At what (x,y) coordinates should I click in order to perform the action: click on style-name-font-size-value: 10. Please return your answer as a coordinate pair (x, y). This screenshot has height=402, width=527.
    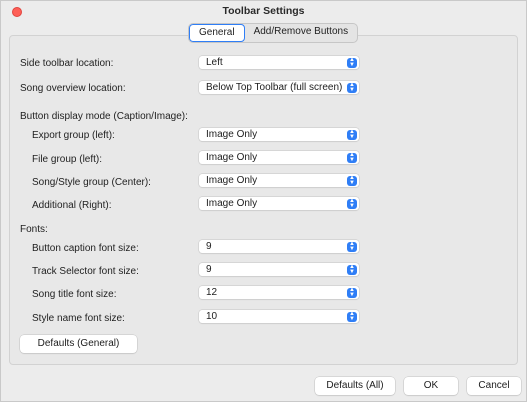
    Looking at the image, I should click on (212, 316).